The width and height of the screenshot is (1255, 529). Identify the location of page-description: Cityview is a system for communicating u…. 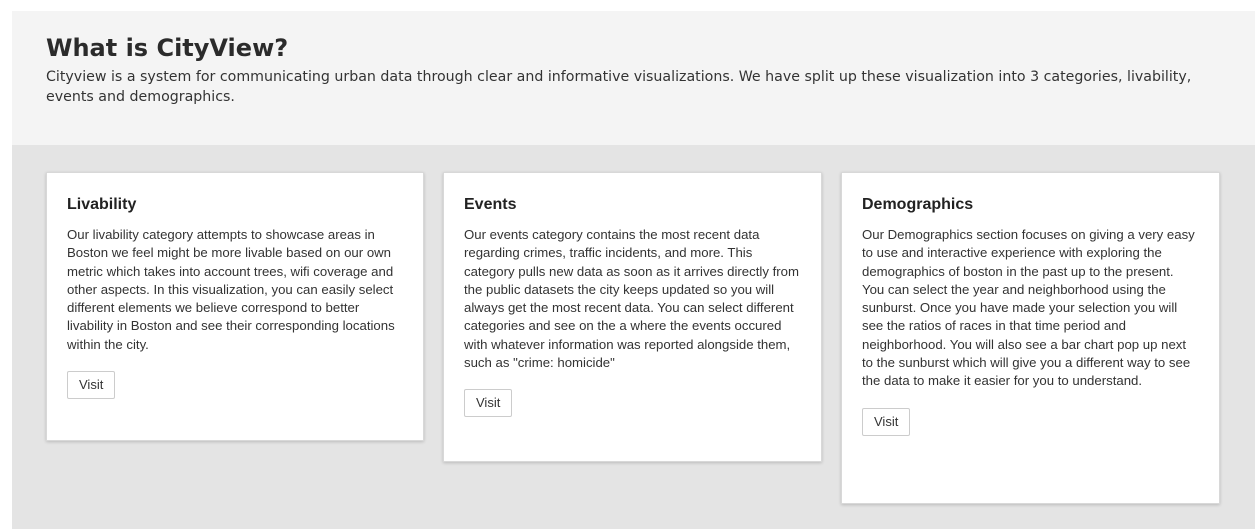
(619, 87).